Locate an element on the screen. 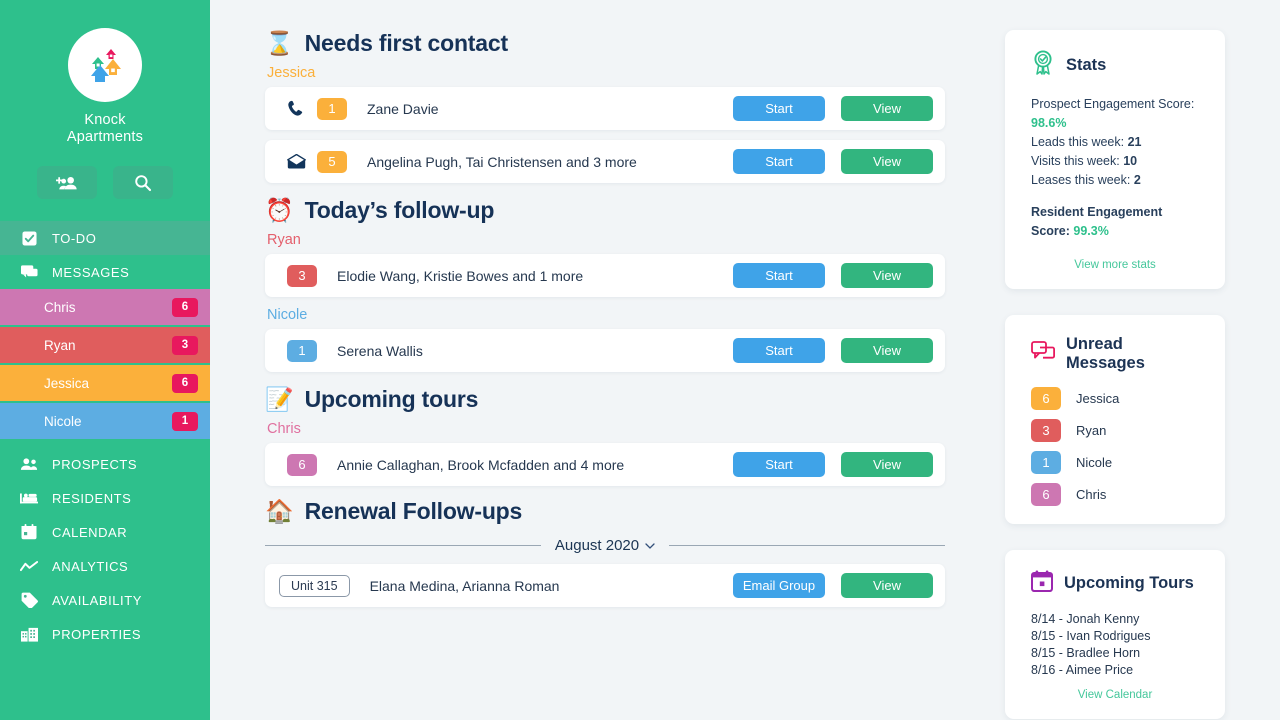 The image size is (1280, 720). sidebar-item-calendar: CALENDAR is located at coordinates (105, 532).